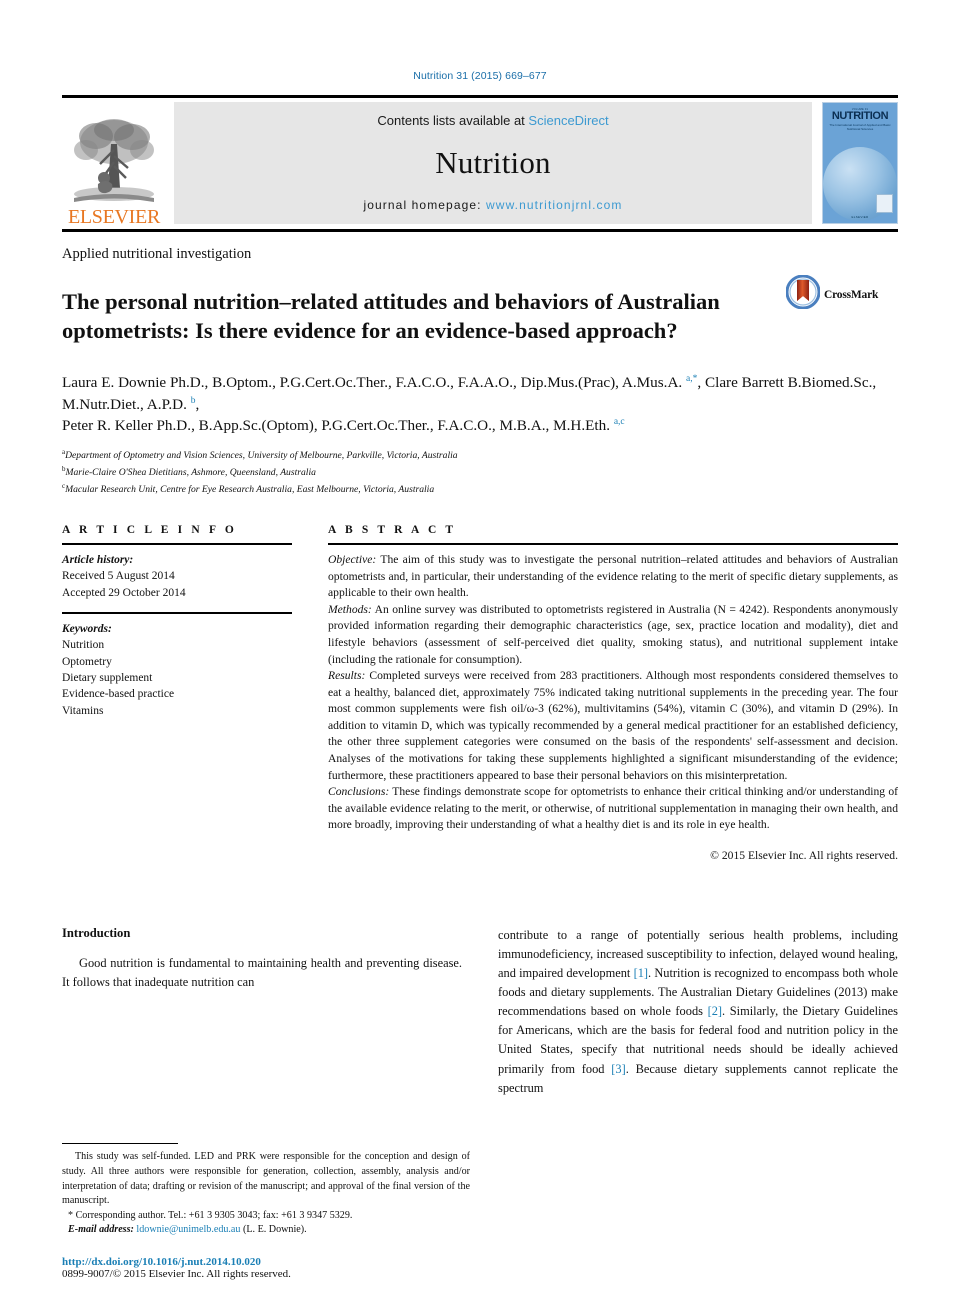  What do you see at coordinates (101, 1230) in the screenshot?
I see `email-label: E-mail address:` at bounding box center [101, 1230].